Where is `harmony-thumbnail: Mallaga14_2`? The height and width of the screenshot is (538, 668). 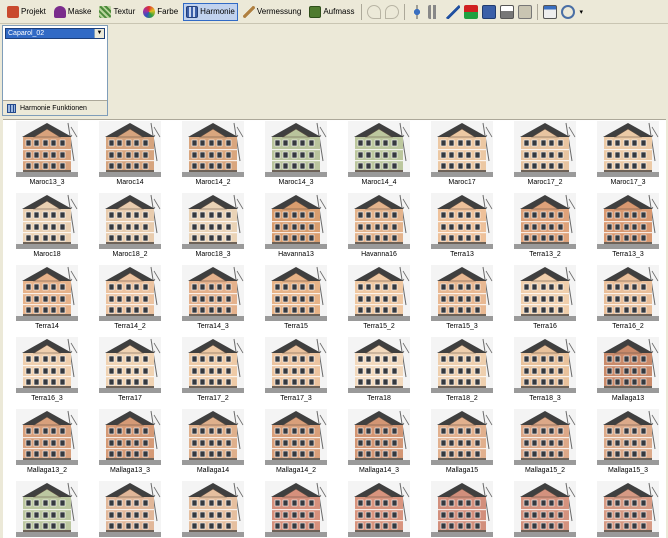 harmony-thumbnail: Mallaga14_2 is located at coordinates (293, 445).